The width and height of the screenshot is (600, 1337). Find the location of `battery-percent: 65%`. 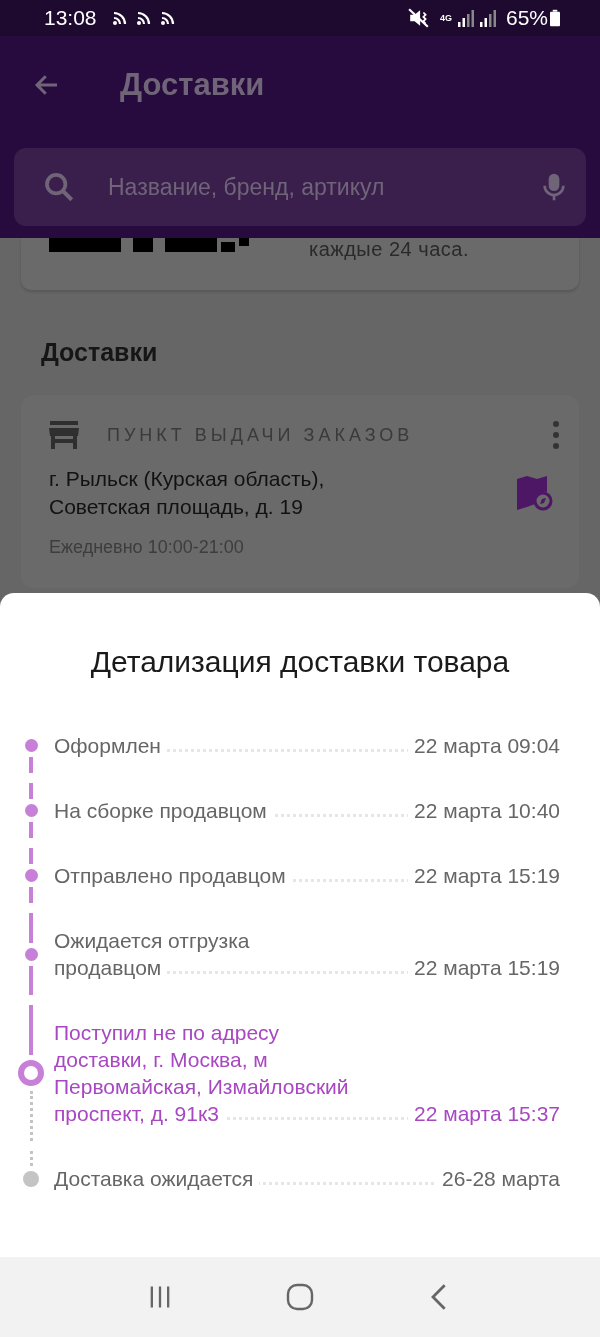

battery-percent: 65% is located at coordinates (526, 18).